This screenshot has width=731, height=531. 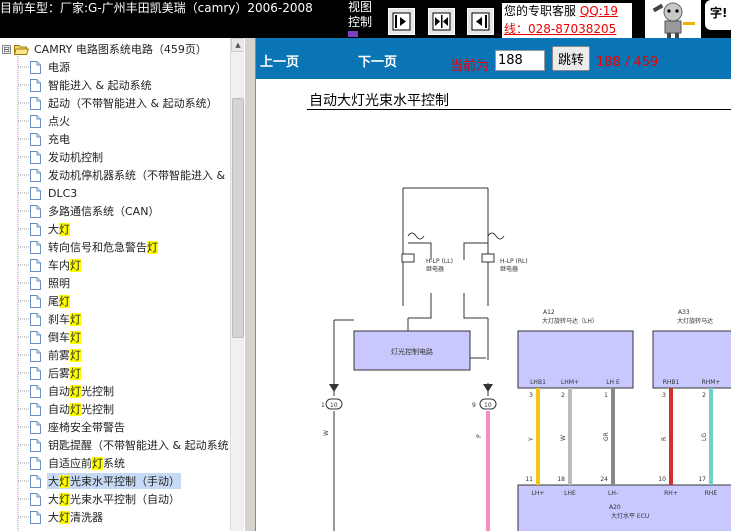 I want to click on ecu-pin-label: LH-, so click(x=613, y=493).